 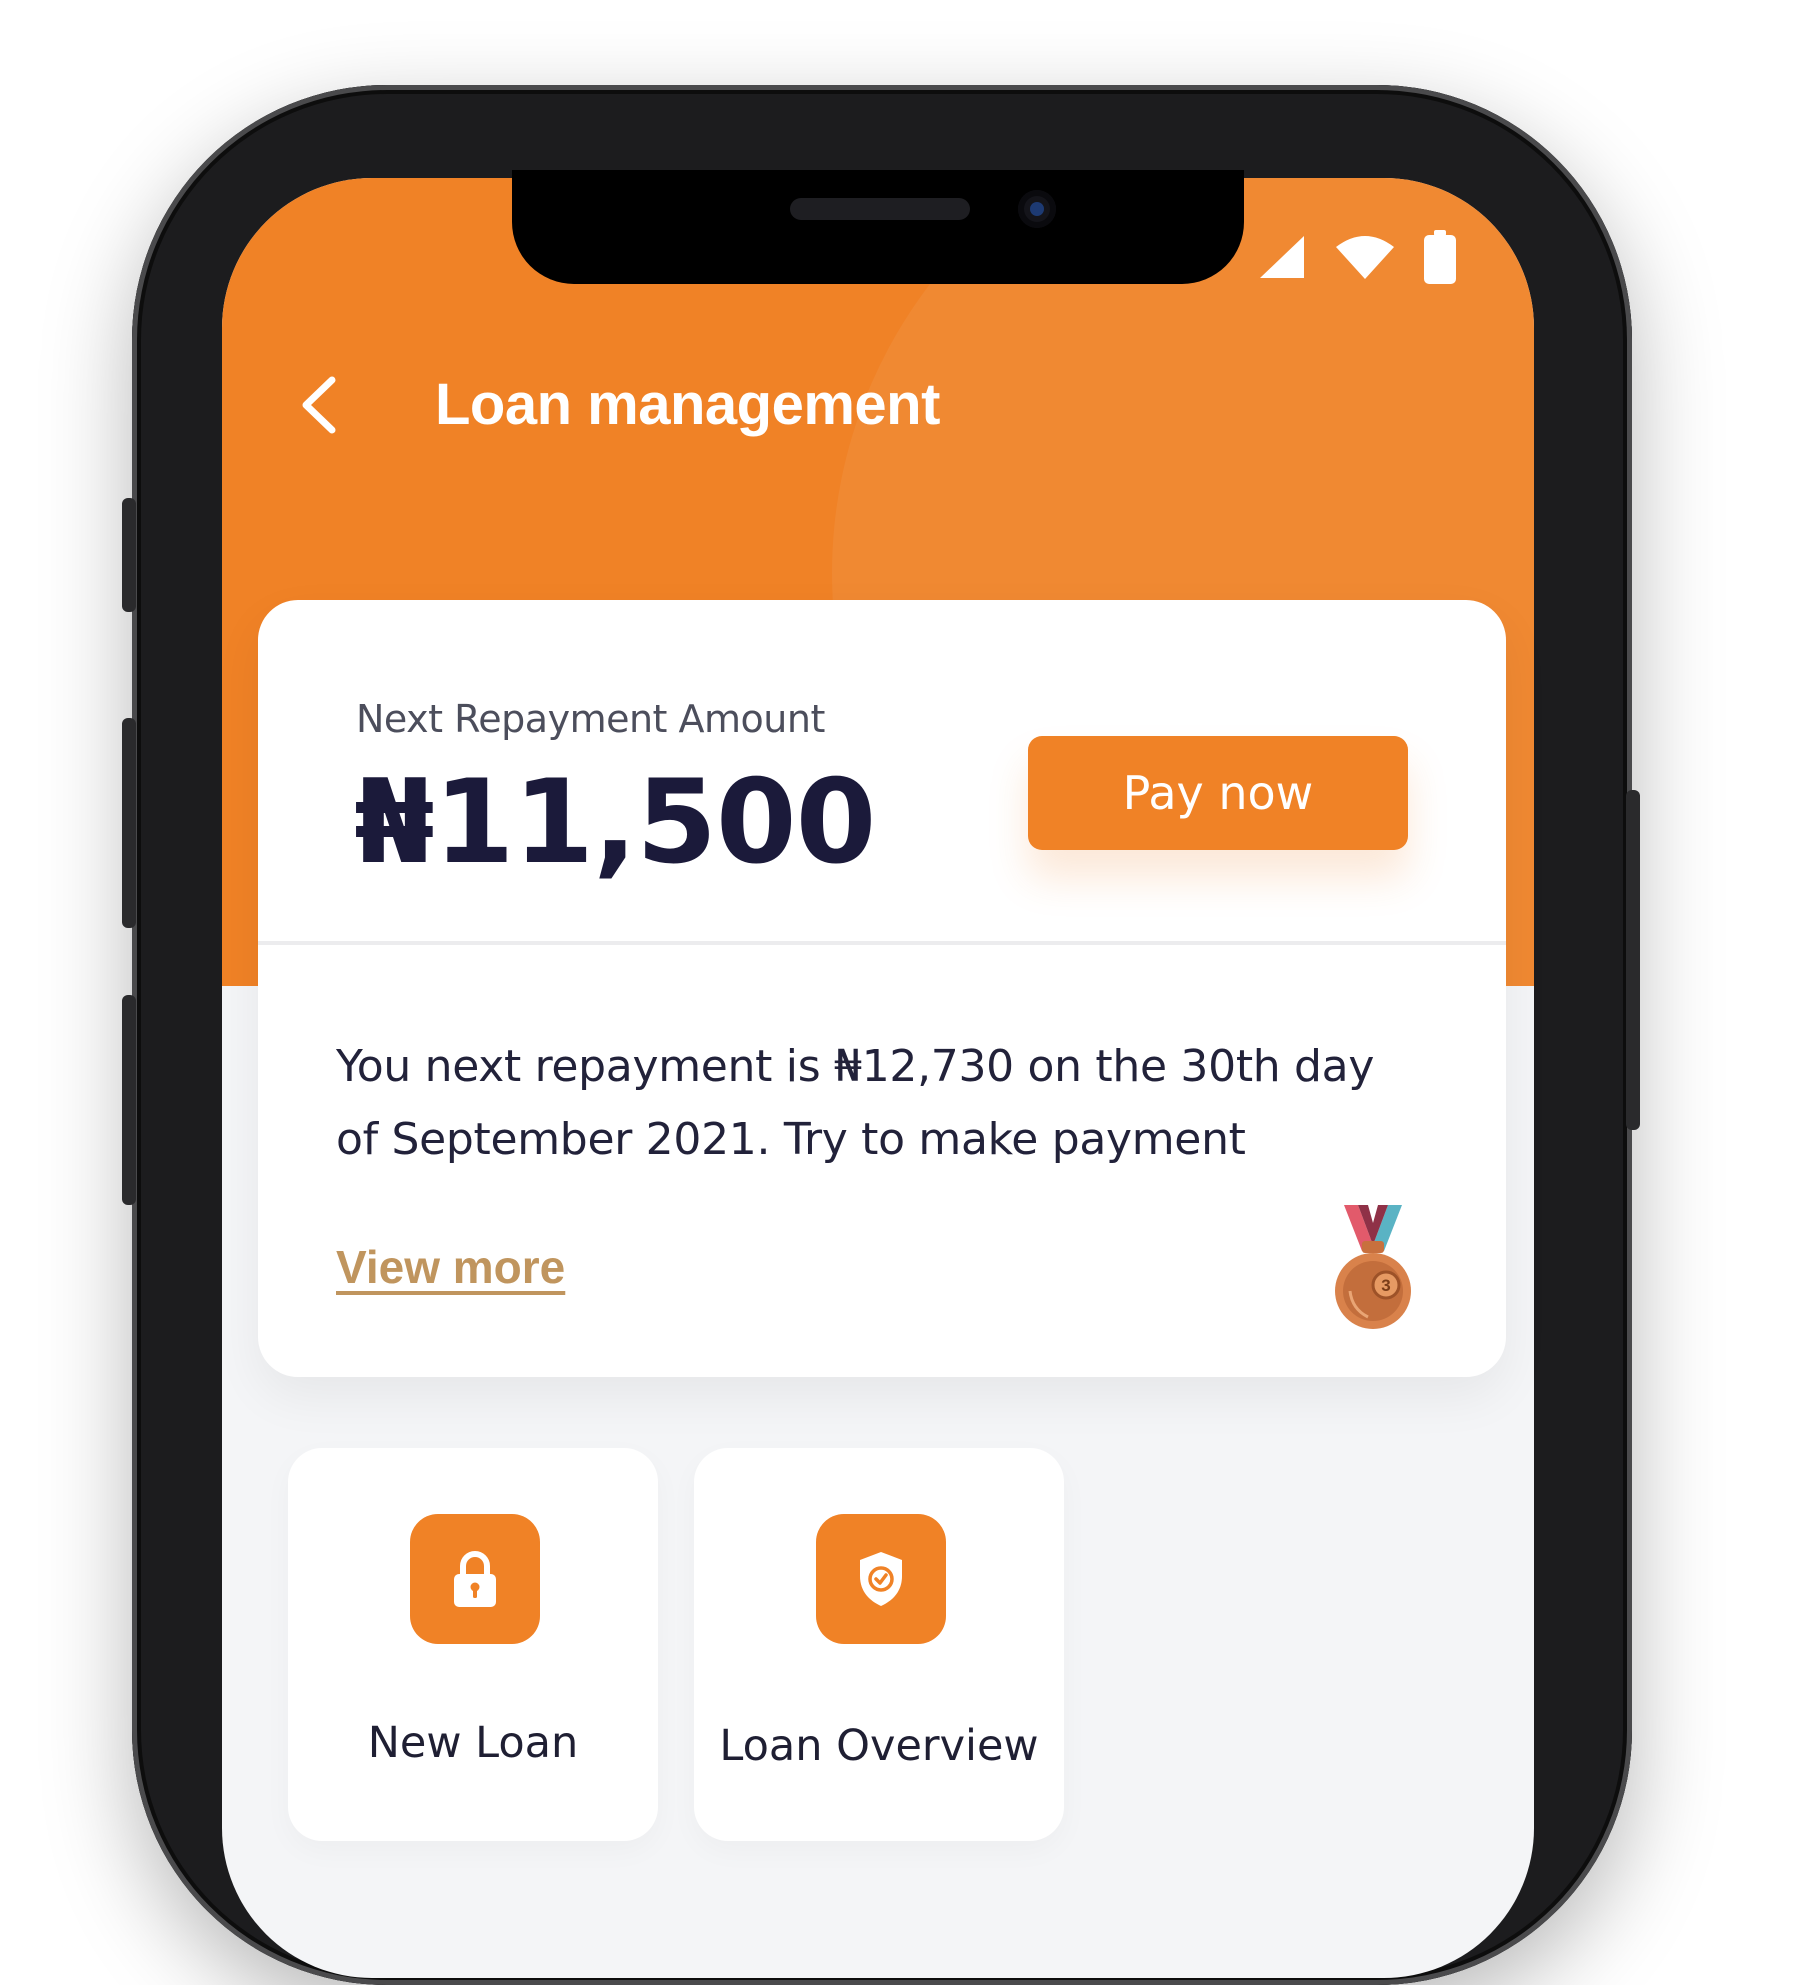 I want to click on page-title: Loan management, so click(x=687, y=404).